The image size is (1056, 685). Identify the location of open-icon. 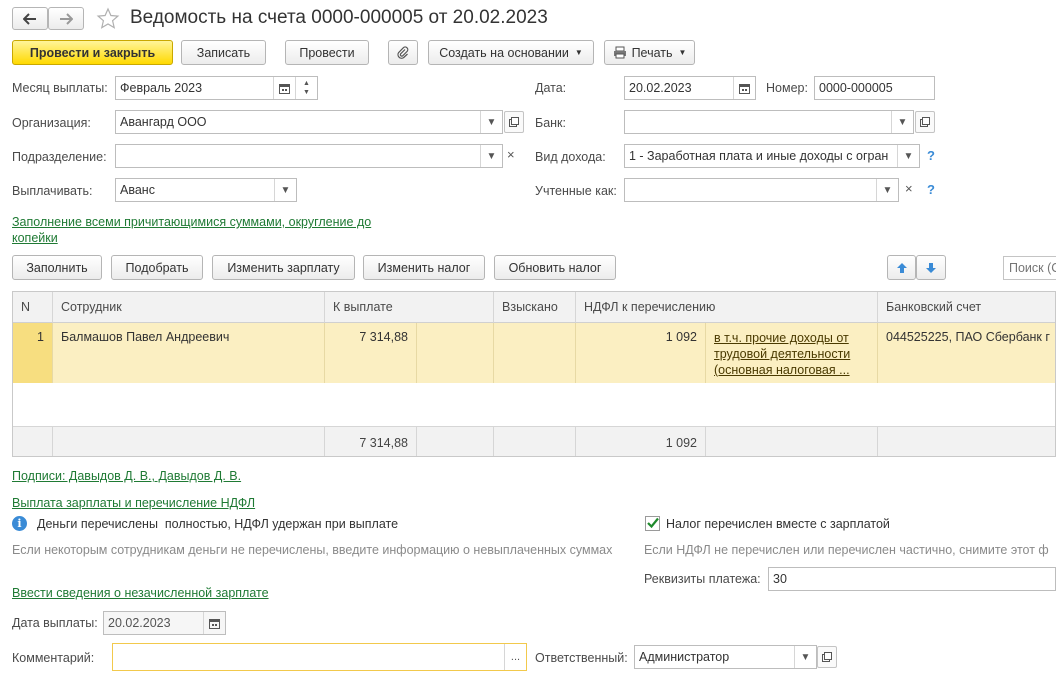
(925, 122).